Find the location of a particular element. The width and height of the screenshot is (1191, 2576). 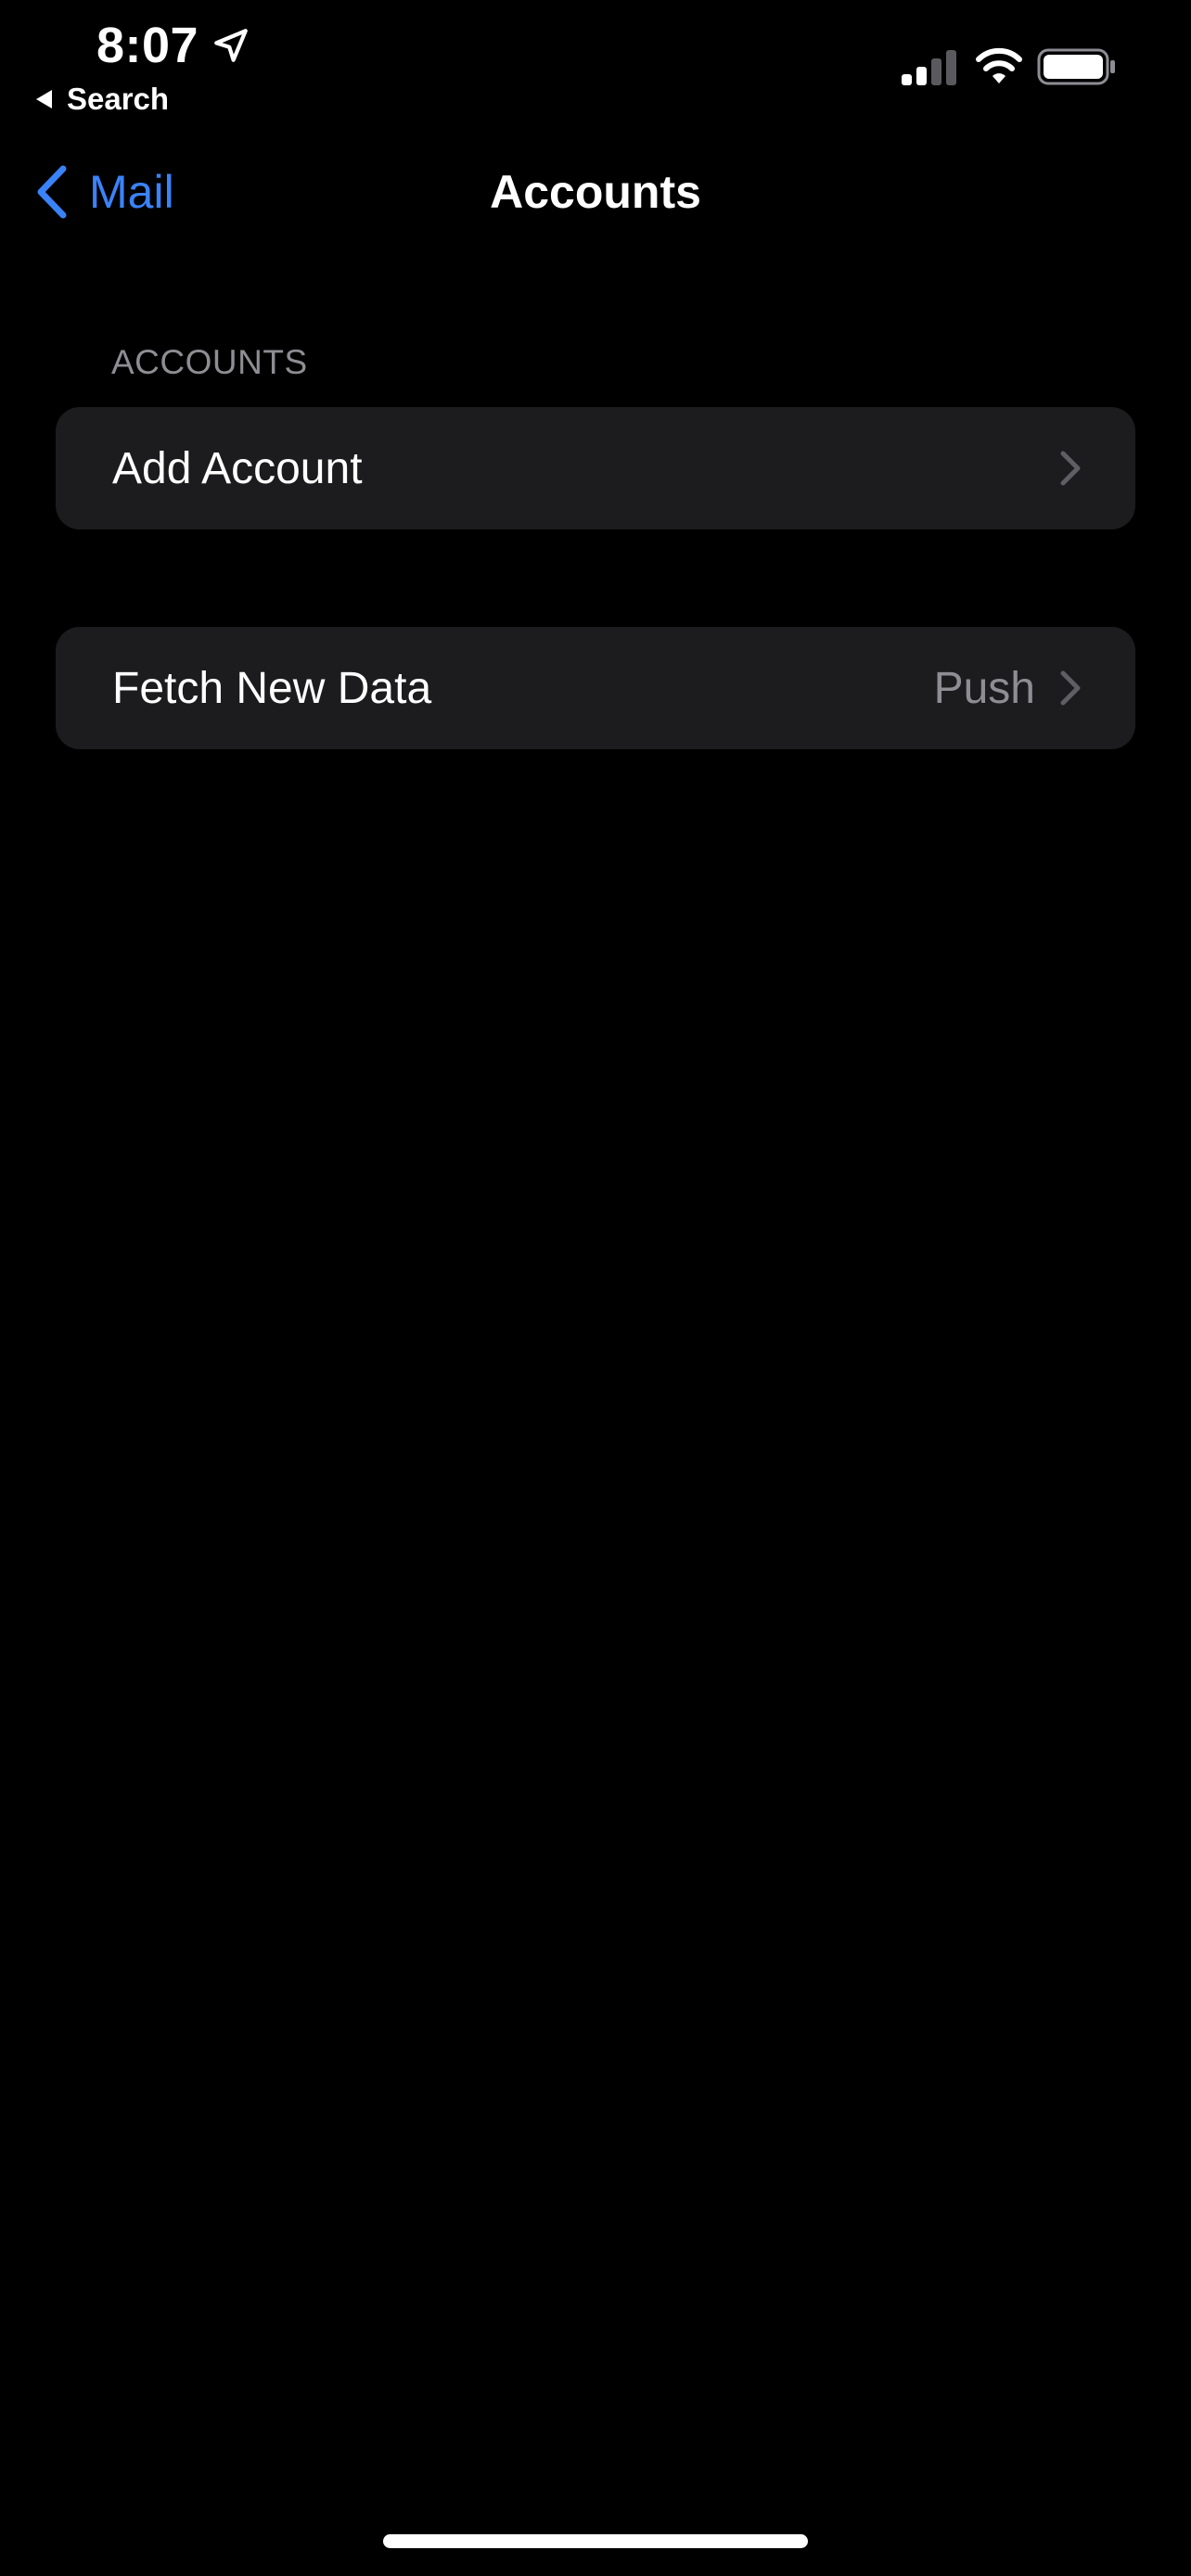

cellular-signal-icon is located at coordinates (929, 67).